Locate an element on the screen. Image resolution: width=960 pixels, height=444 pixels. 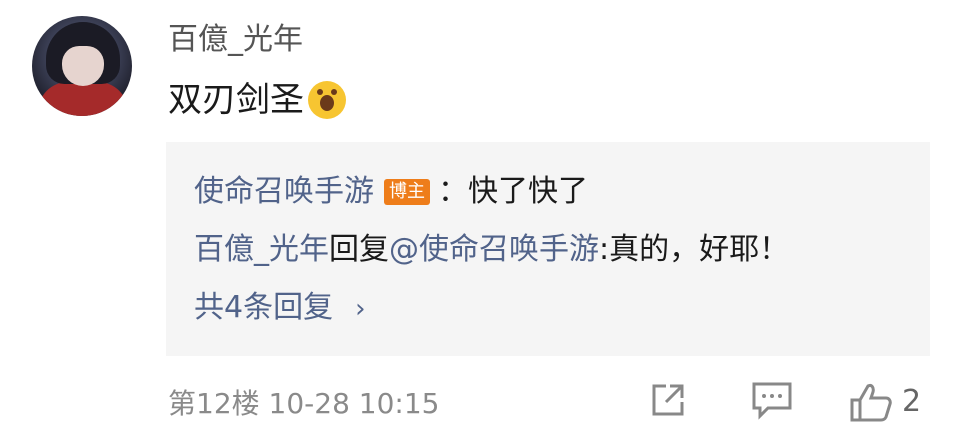
comment-icon is located at coordinates (772, 400).